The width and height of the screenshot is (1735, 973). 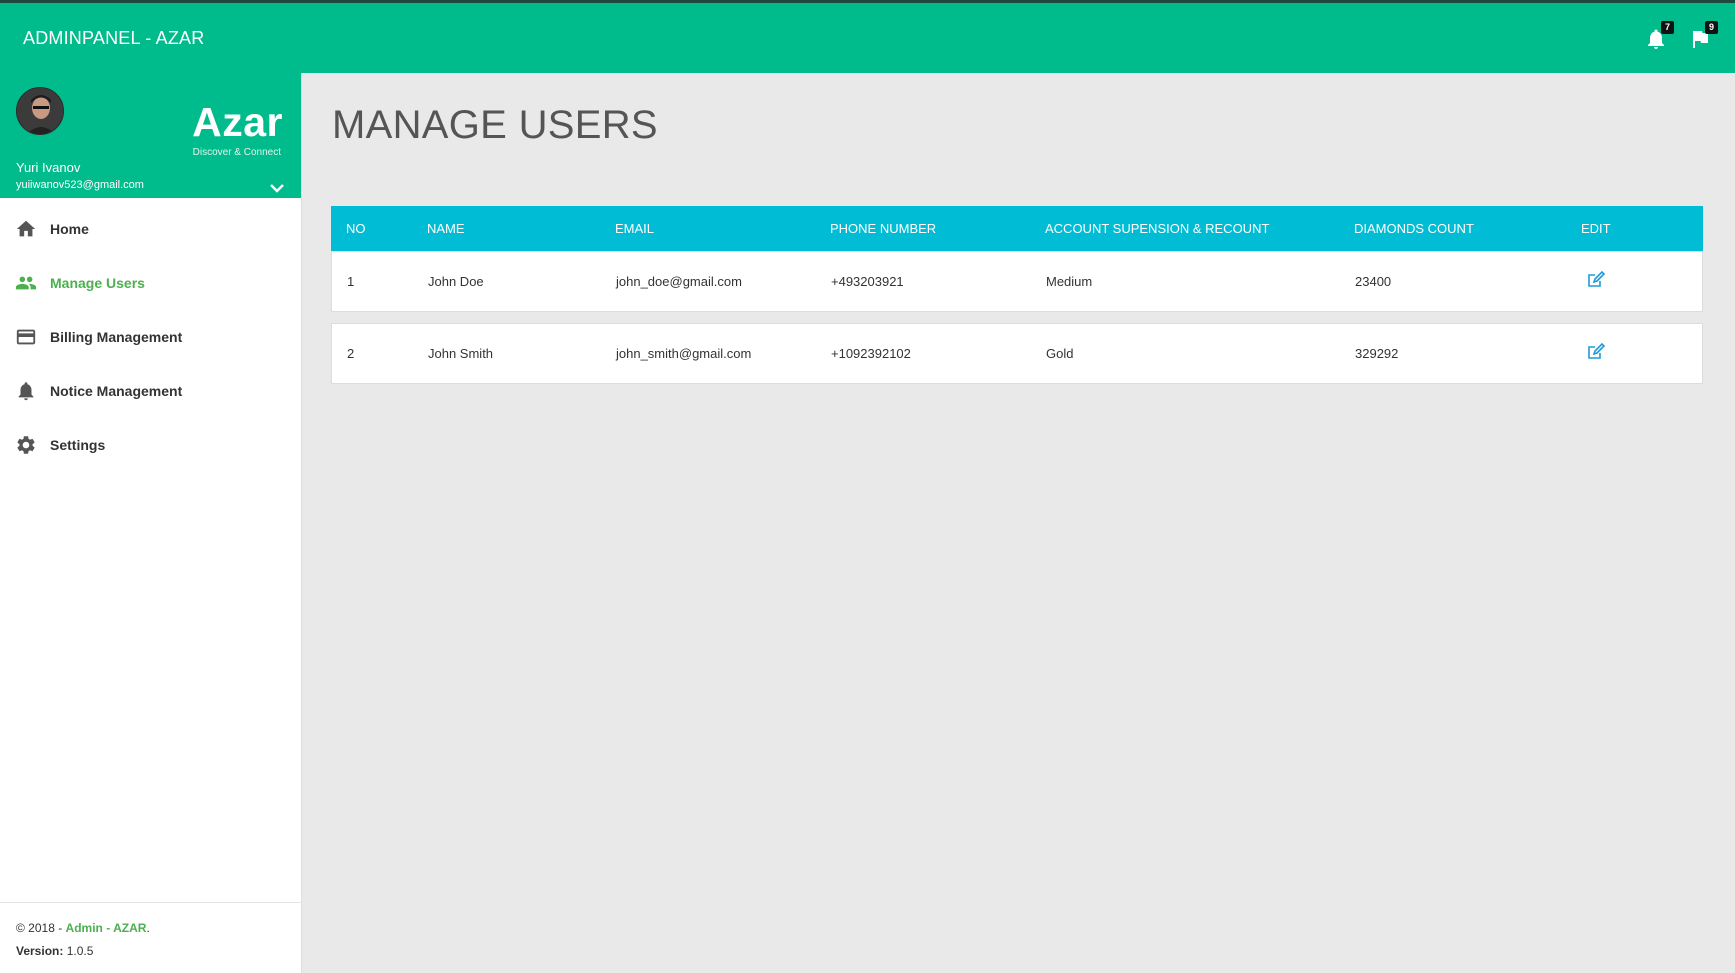 I want to click on avatar, so click(x=40, y=111).